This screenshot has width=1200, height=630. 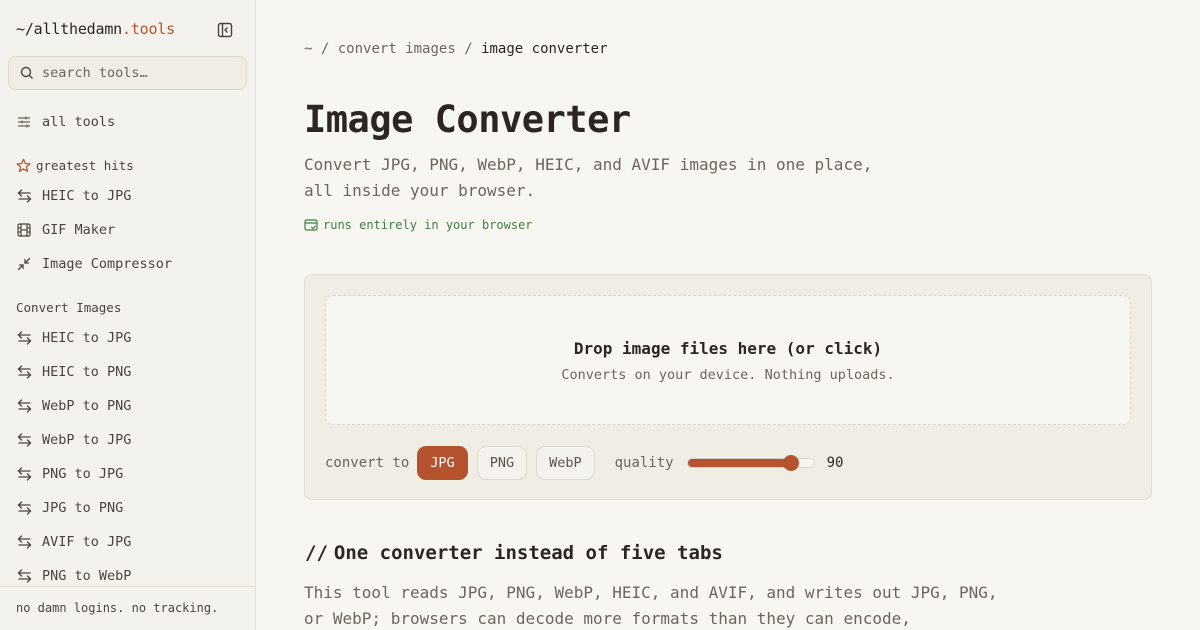 I want to click on sidebar-item-image-compressor: Image Compressor, so click(x=94, y=264).